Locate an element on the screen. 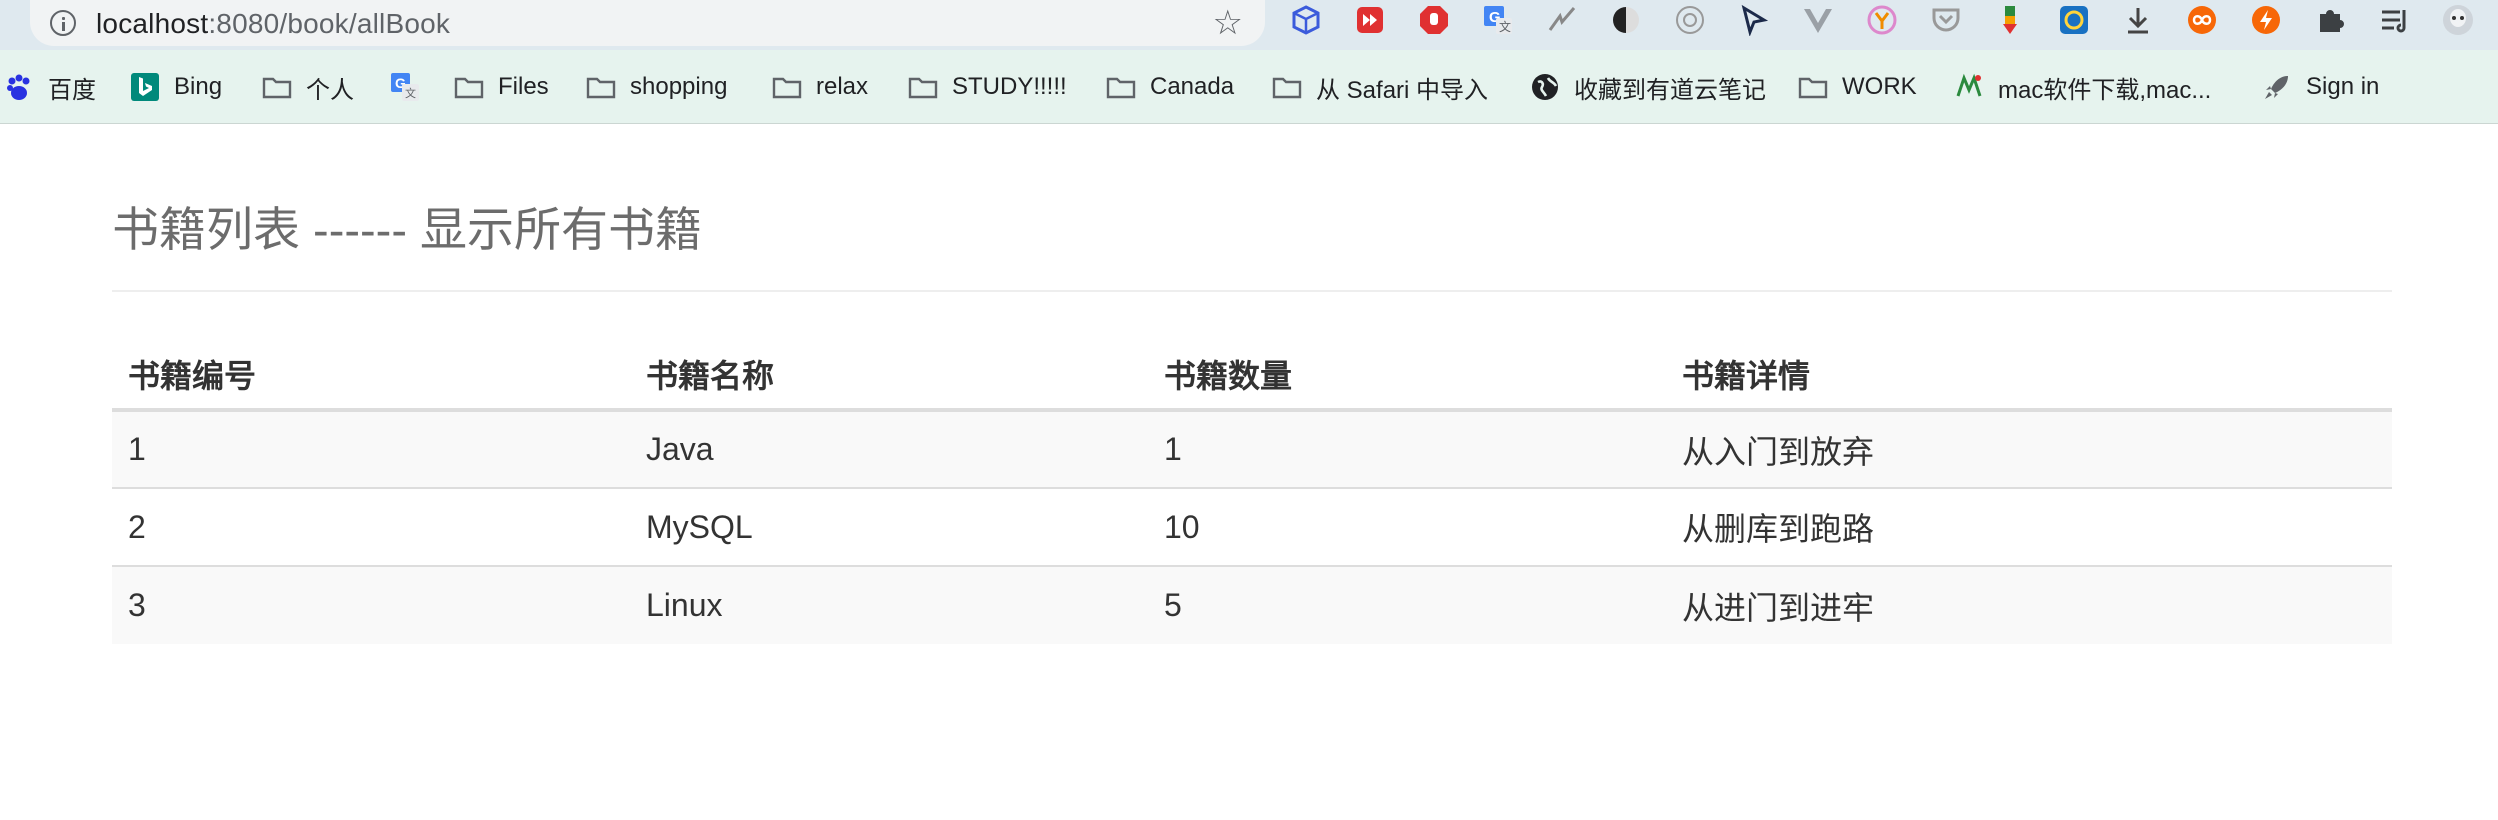  table-row: 3 Linux 5 从进门到进牢 is located at coordinates (1252, 604).